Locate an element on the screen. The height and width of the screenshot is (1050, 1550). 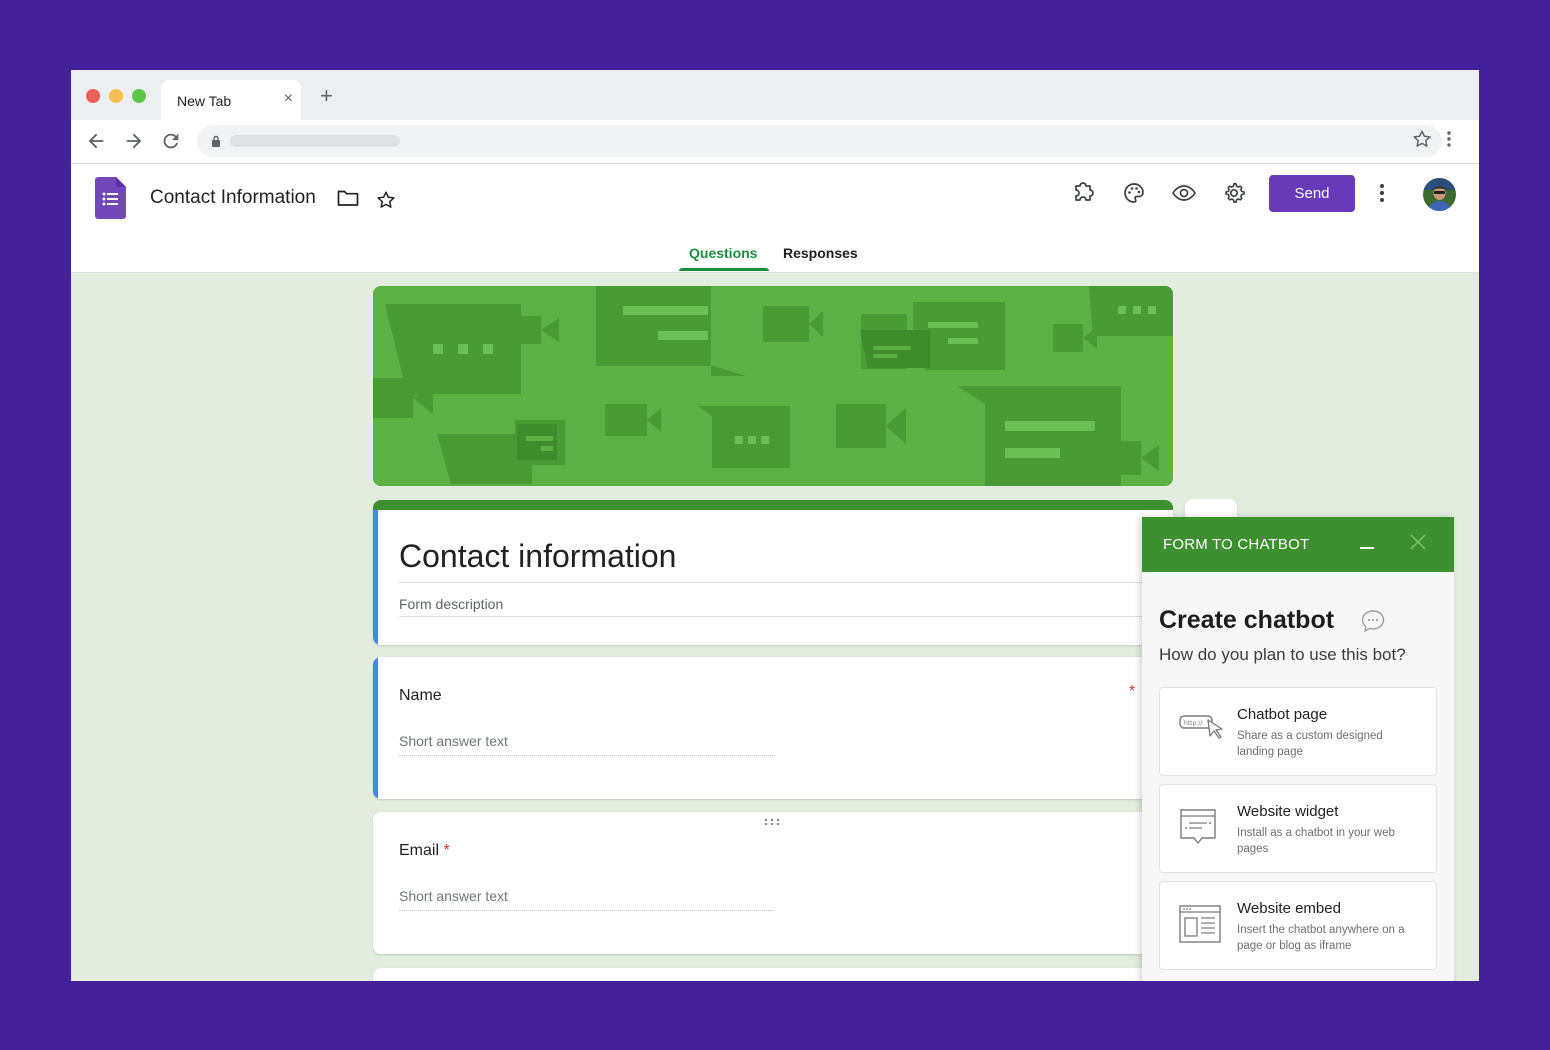
question-label: Email * is located at coordinates (424, 851).